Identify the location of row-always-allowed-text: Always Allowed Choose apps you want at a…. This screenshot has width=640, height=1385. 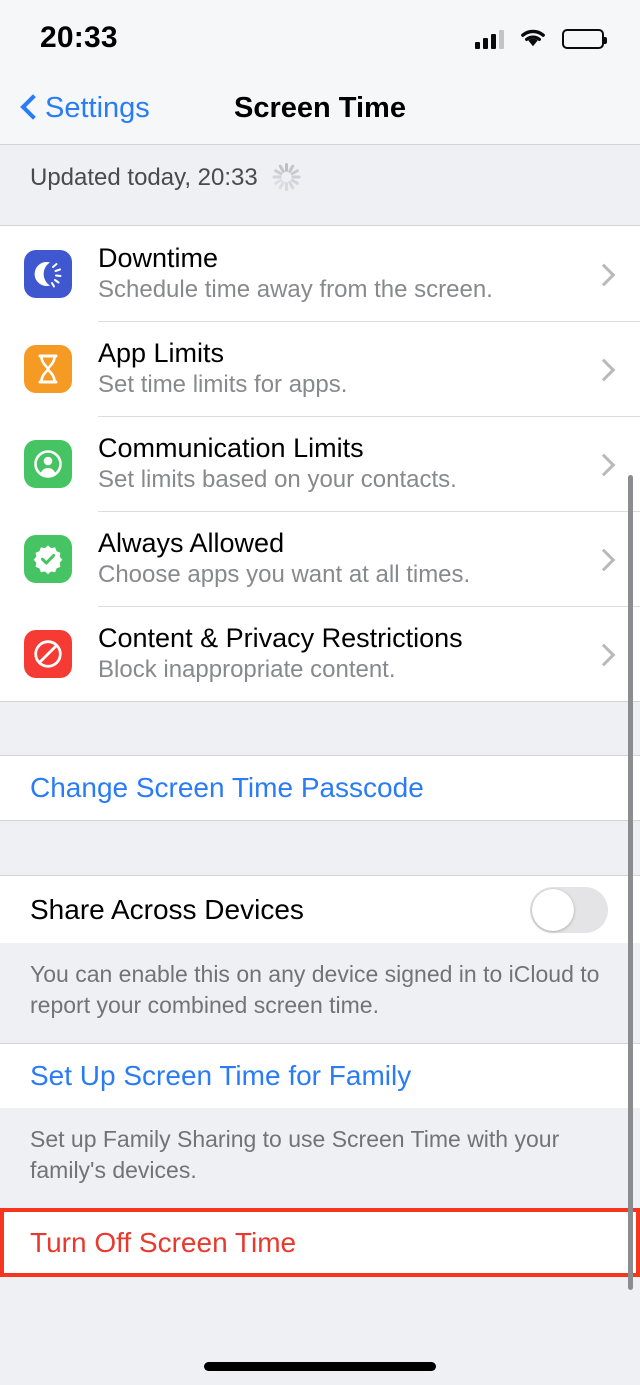
(347, 558).